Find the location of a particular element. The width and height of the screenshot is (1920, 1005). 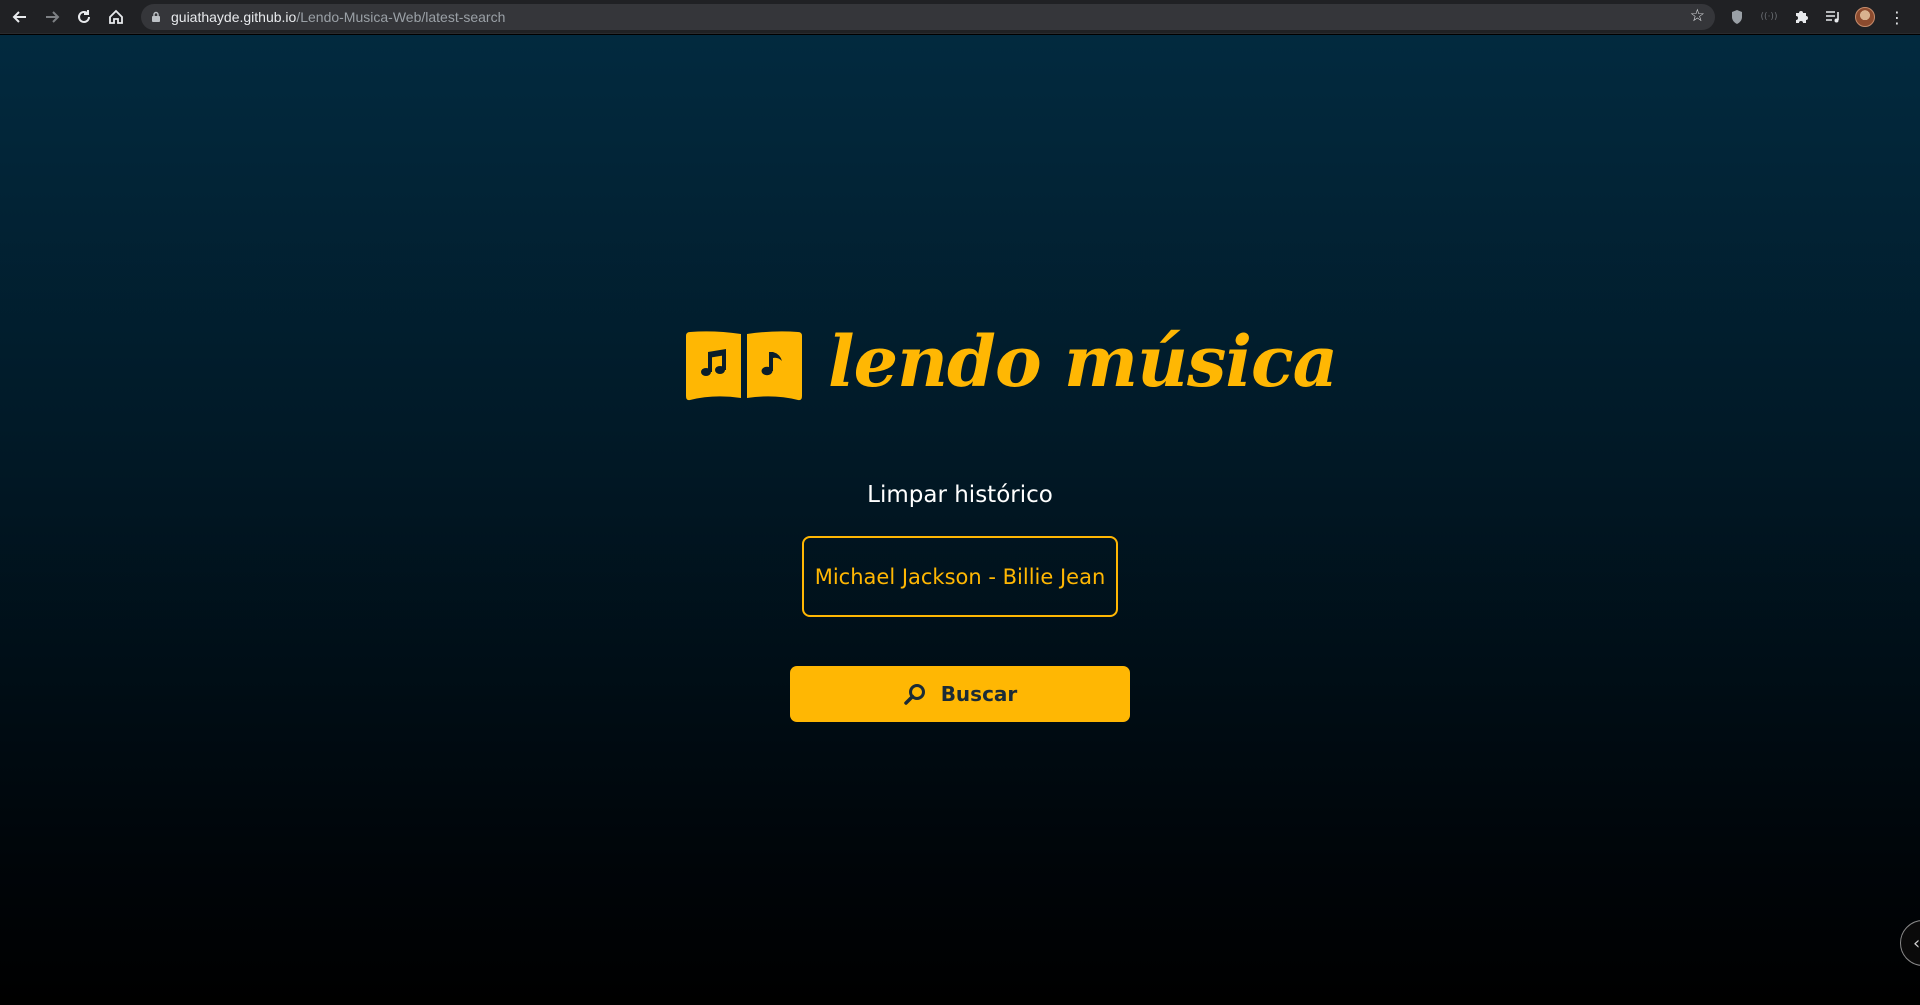

history-item: Michael Jackson - Billie Jean is located at coordinates (960, 576).